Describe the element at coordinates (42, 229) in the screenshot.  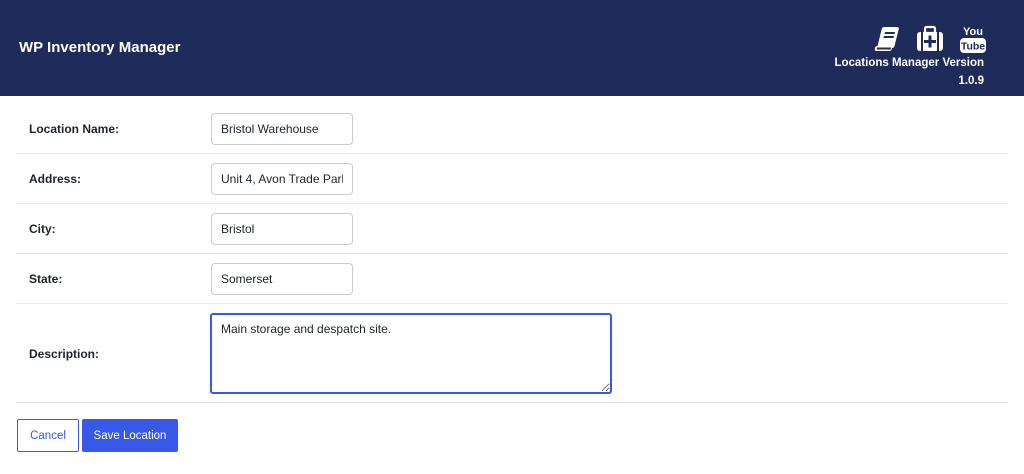
I see `city-label: City:` at that location.